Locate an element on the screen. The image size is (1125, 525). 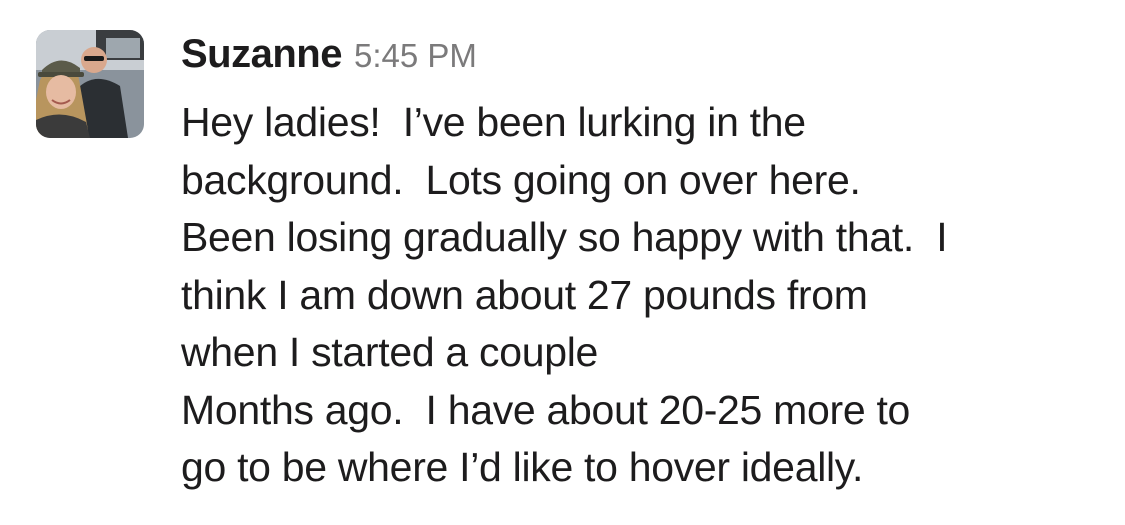
message-line: Months ago. I have about 20-25 more to is located at coordinates (546, 409).